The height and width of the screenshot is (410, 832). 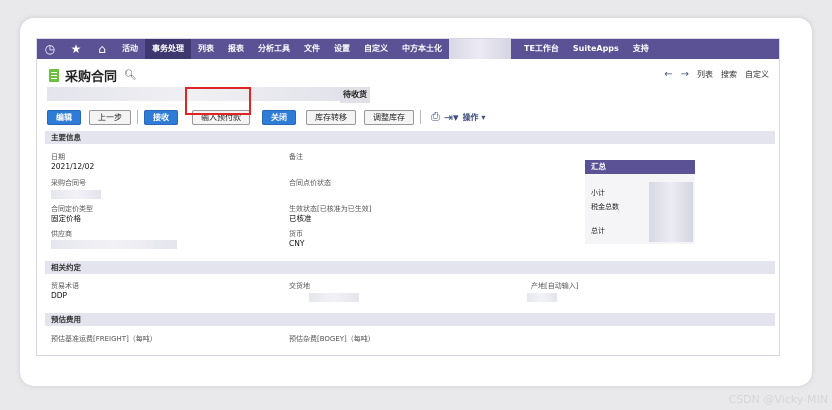 What do you see at coordinates (274, 49) in the screenshot?
I see `nav-analytics: 分析工具` at bounding box center [274, 49].